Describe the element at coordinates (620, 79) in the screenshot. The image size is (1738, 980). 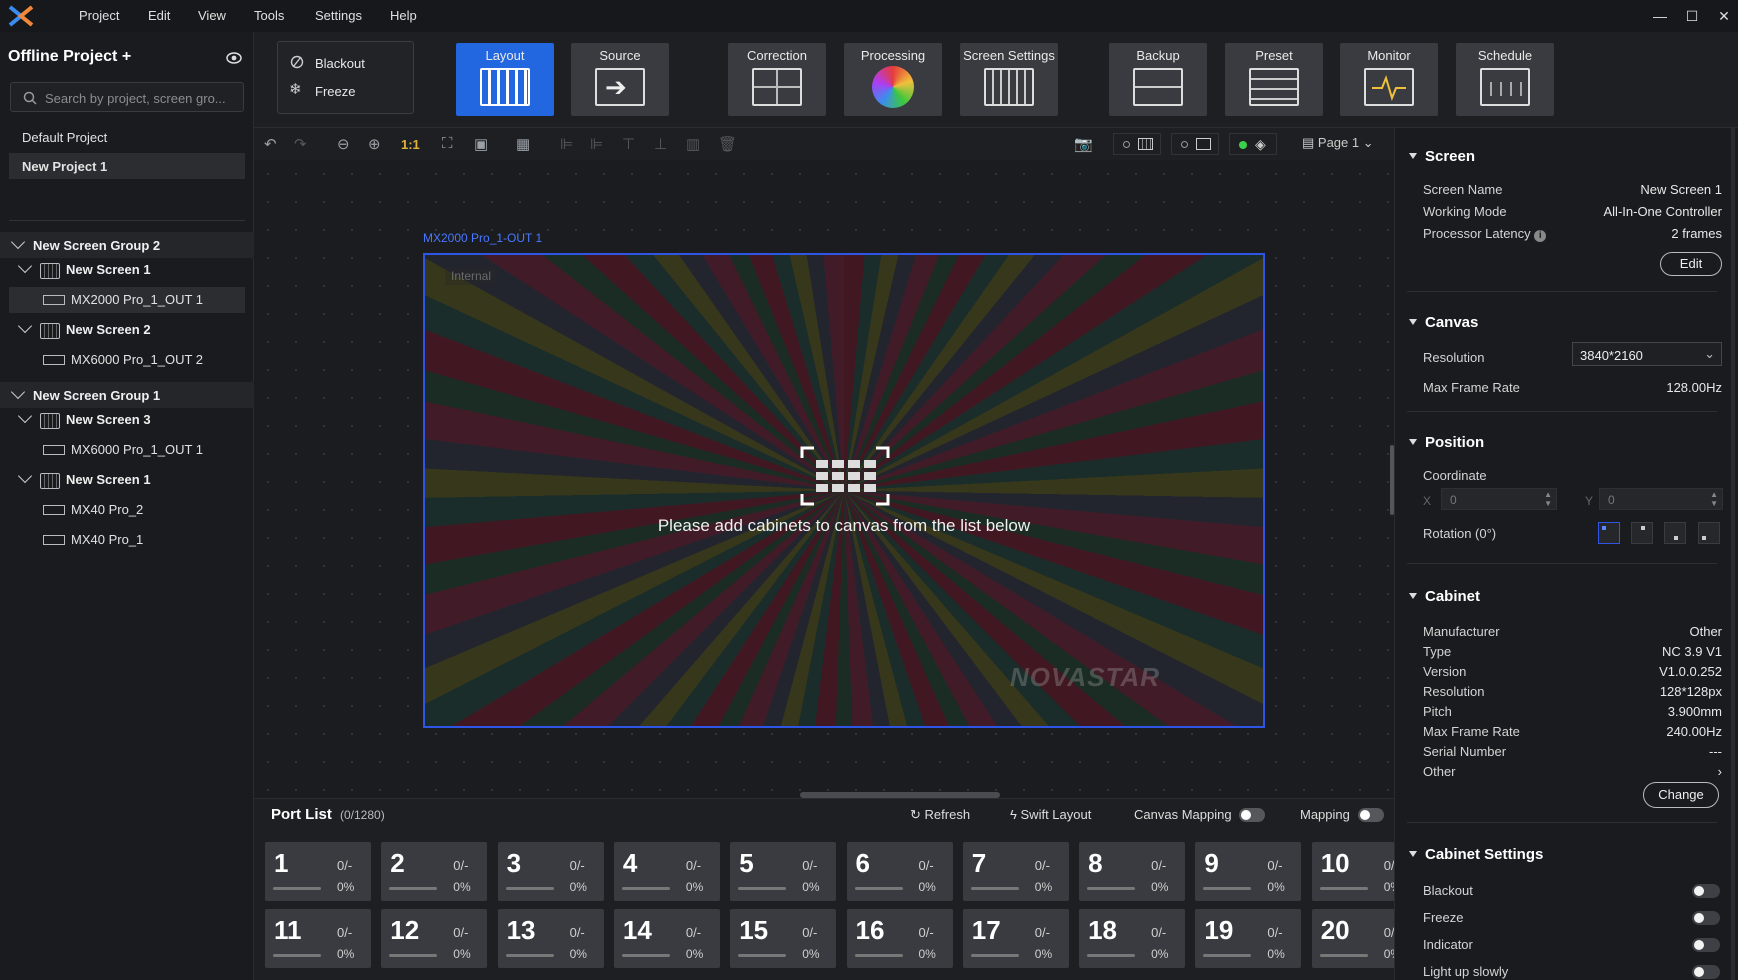
I see `tab-source: Source ➔` at that location.